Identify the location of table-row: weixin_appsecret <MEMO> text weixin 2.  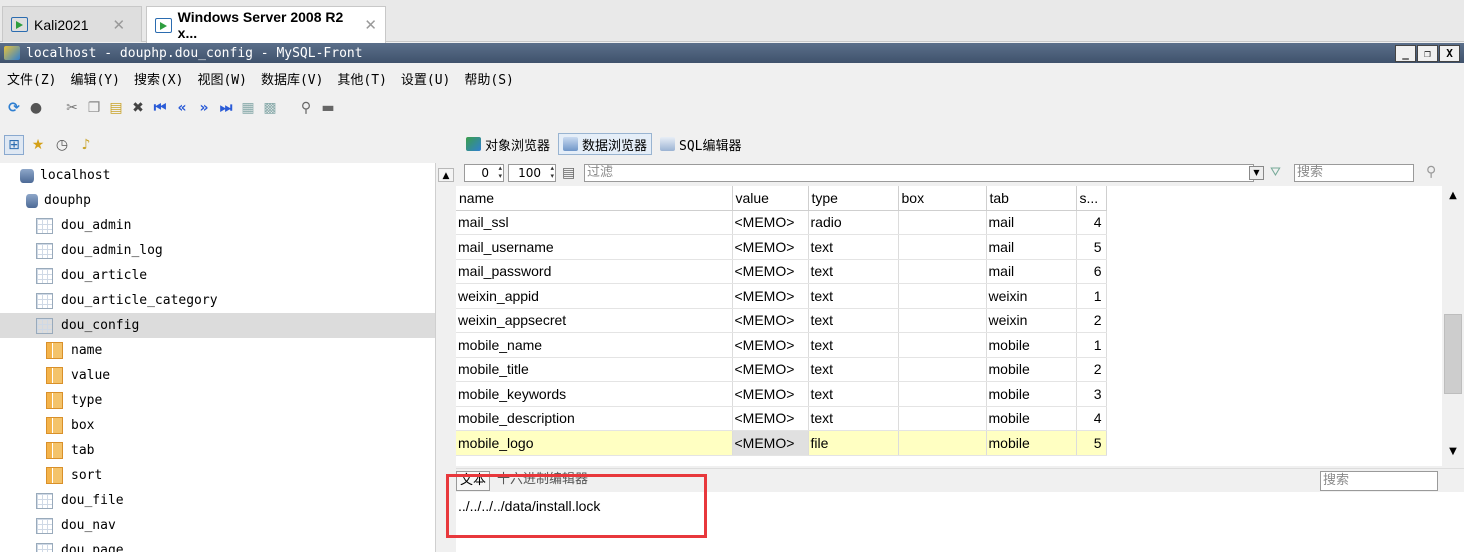
(781, 320).